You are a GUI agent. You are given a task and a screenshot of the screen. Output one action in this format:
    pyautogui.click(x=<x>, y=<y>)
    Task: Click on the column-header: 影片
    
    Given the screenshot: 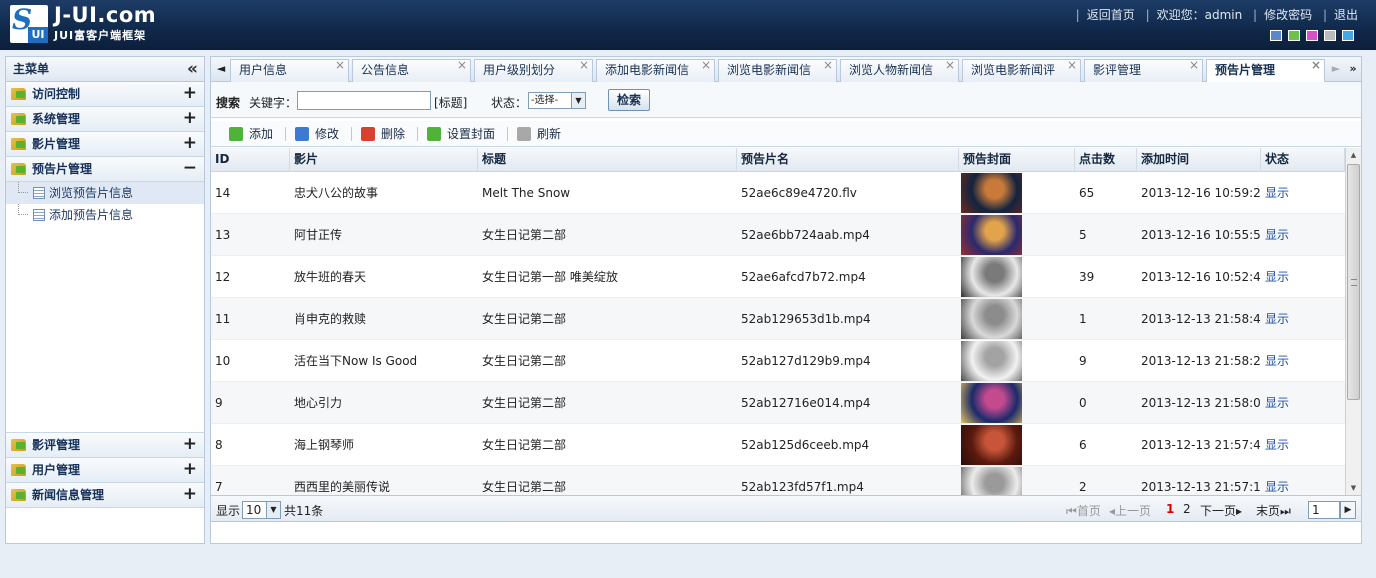 What is the action you would take?
    pyautogui.click(x=384, y=160)
    